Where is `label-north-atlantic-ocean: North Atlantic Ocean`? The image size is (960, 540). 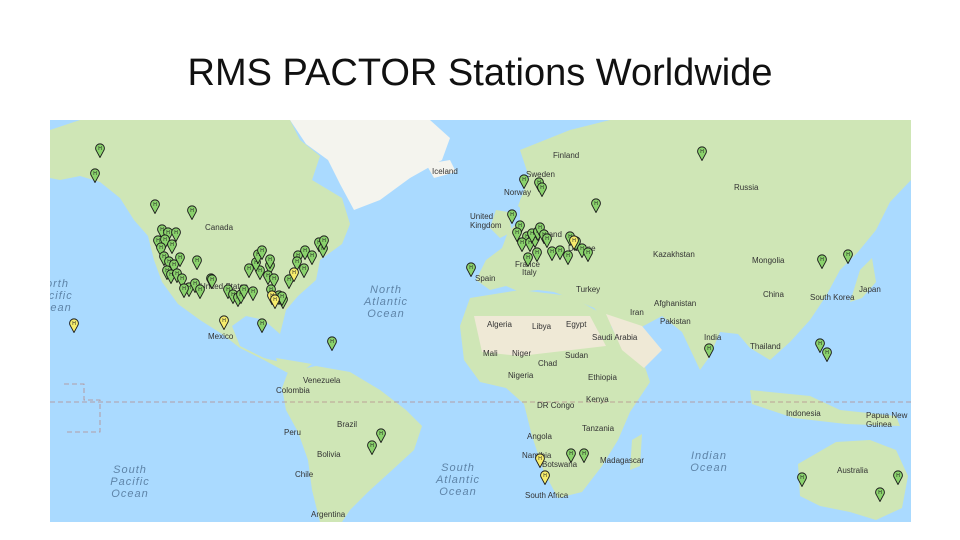 label-north-atlantic-ocean: North Atlantic Ocean is located at coordinates (386, 302).